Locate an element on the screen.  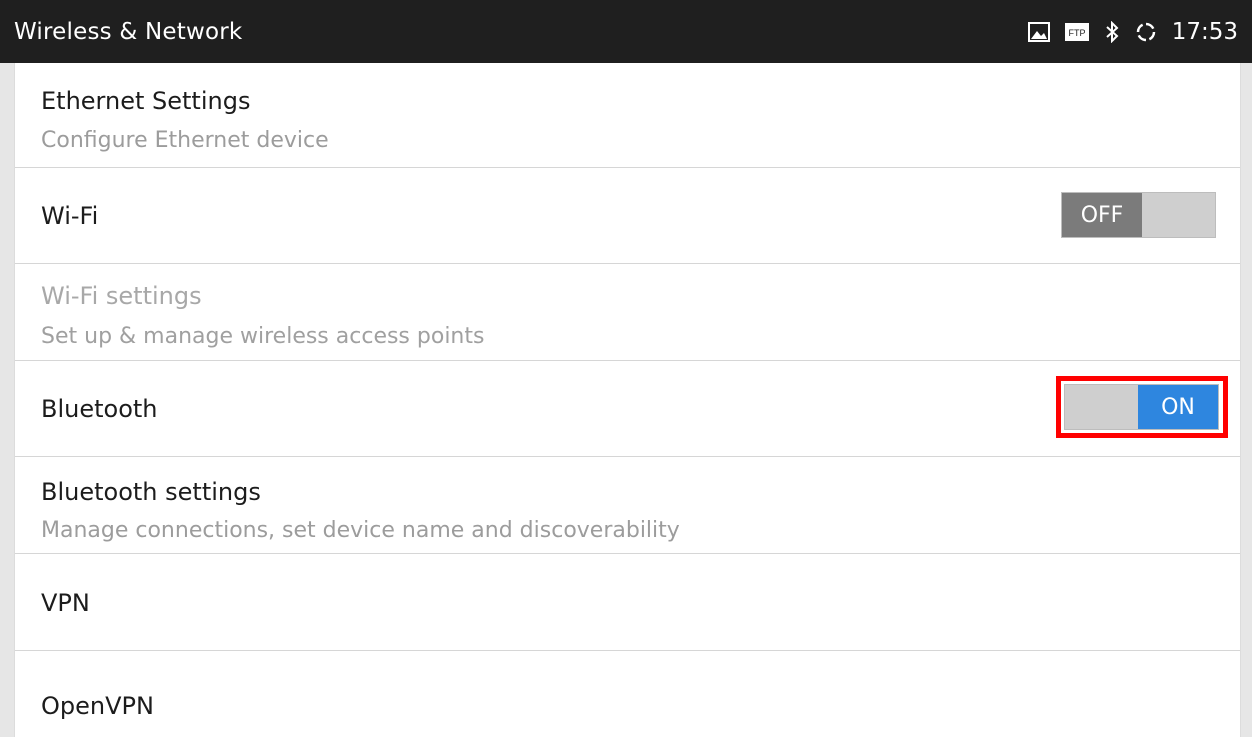
bluetooth-icon is located at coordinates (1112, 31).